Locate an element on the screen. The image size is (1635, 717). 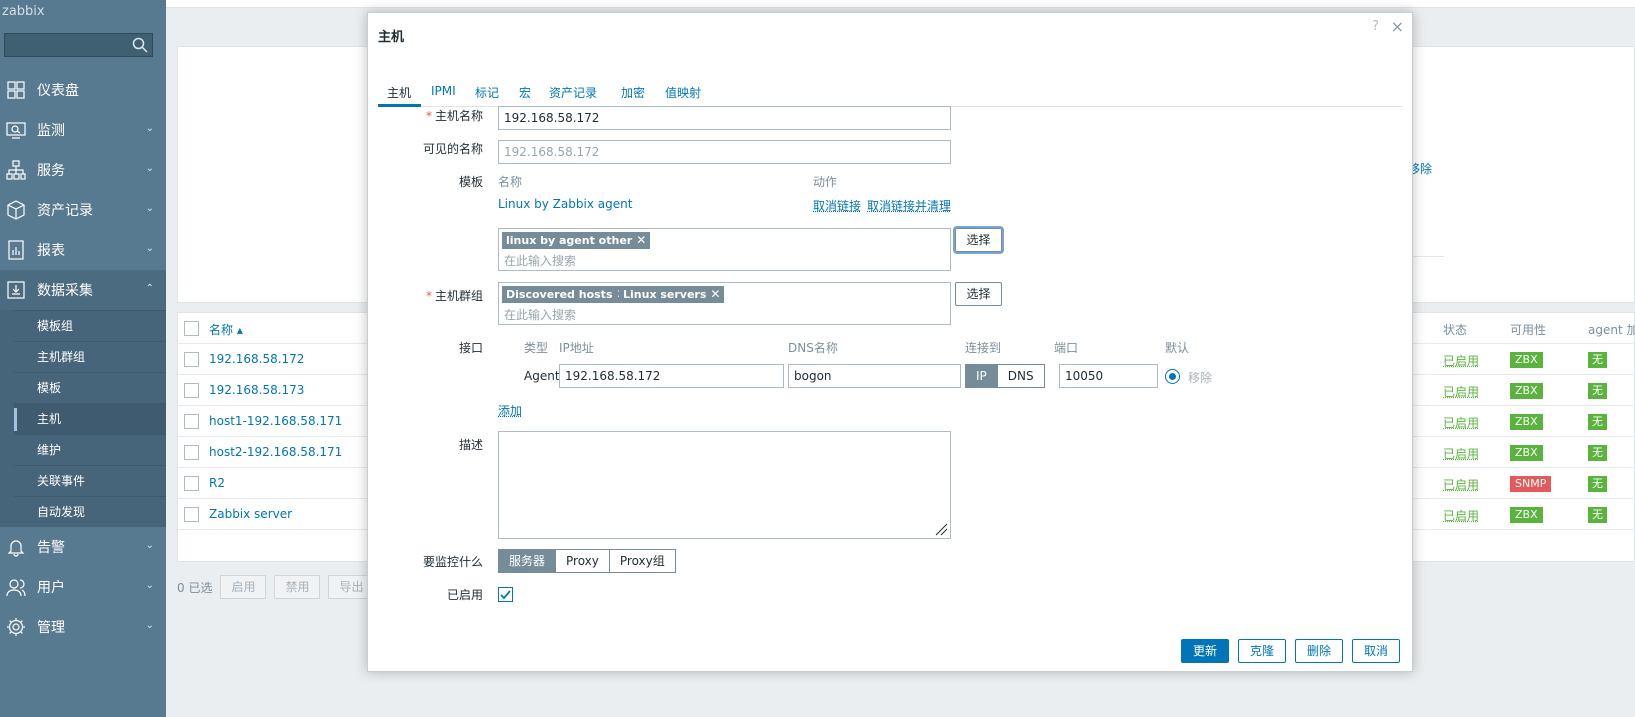
sidebar-item-data-collection: 数据采集 ⌃ is located at coordinates (83, 290).